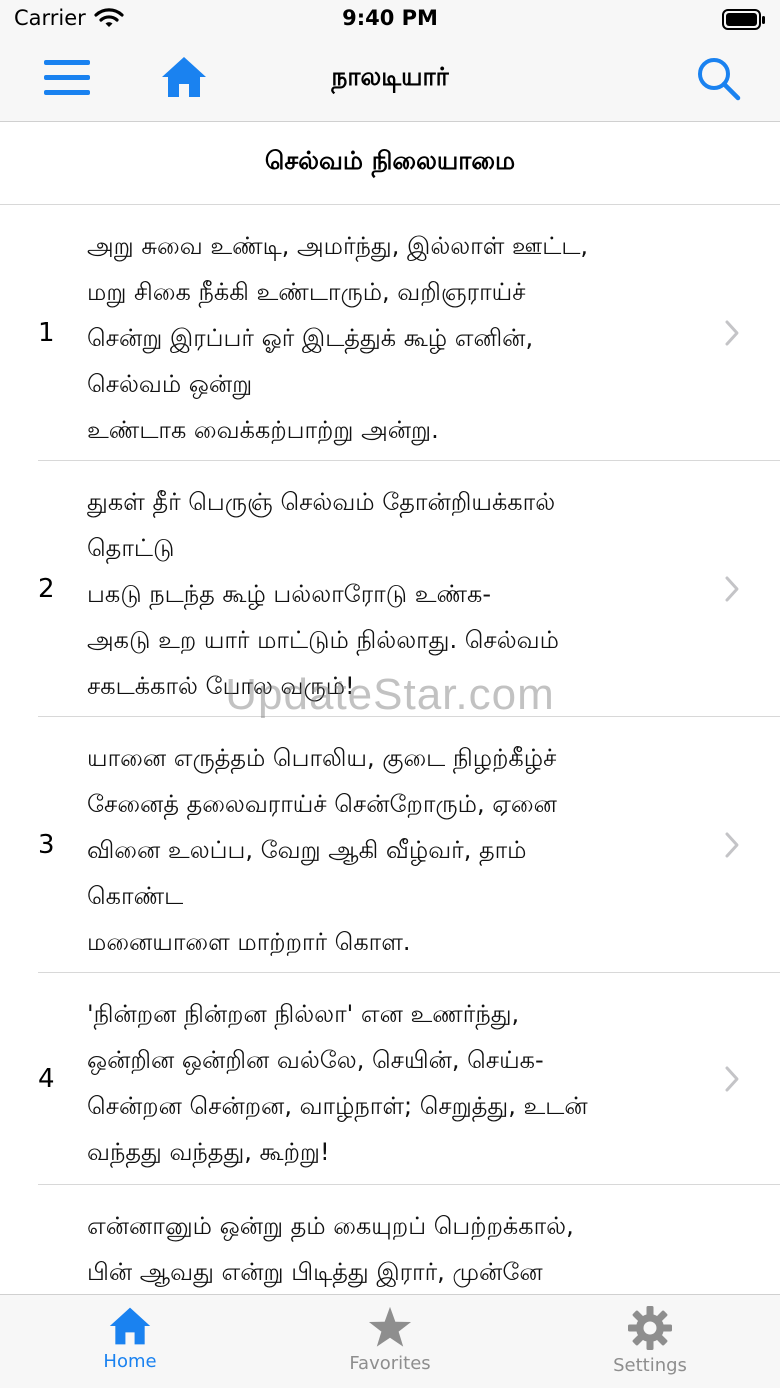 The image size is (780, 1388). I want to click on clock-time: 9:40 PM, so click(390, 18).